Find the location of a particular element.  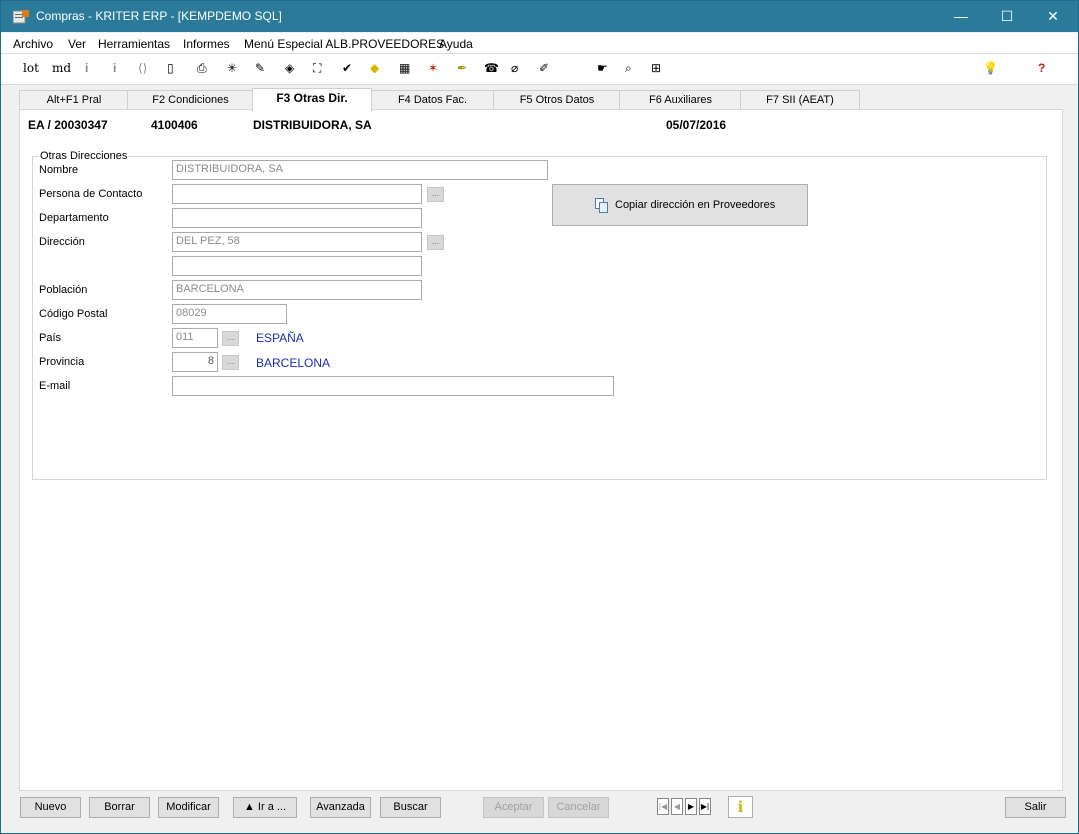

marker-icon: ✒ is located at coordinates (462, 68).